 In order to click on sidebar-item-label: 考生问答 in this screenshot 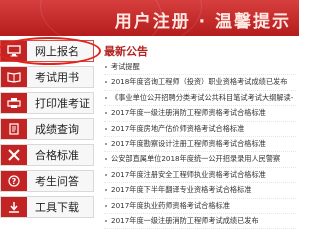, I will do `click(57, 181)`.